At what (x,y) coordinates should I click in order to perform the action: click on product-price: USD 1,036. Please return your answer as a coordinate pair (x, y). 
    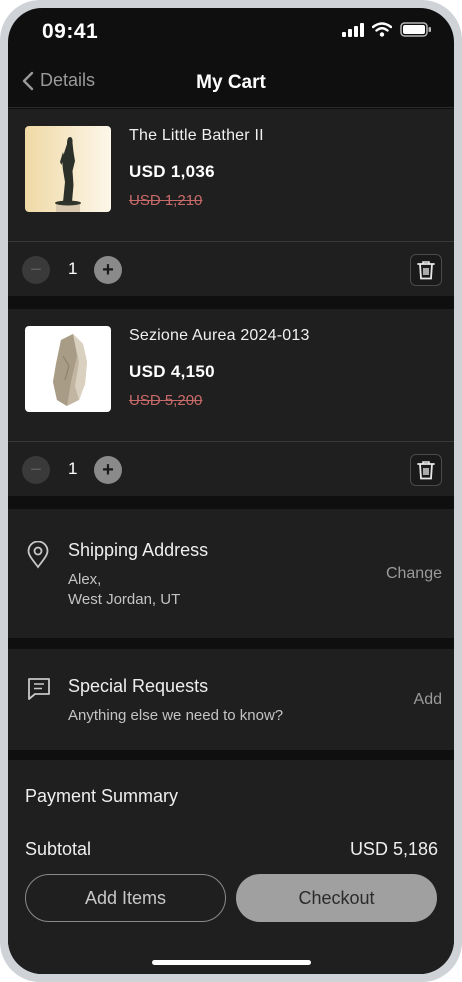
    Looking at the image, I should click on (172, 171).